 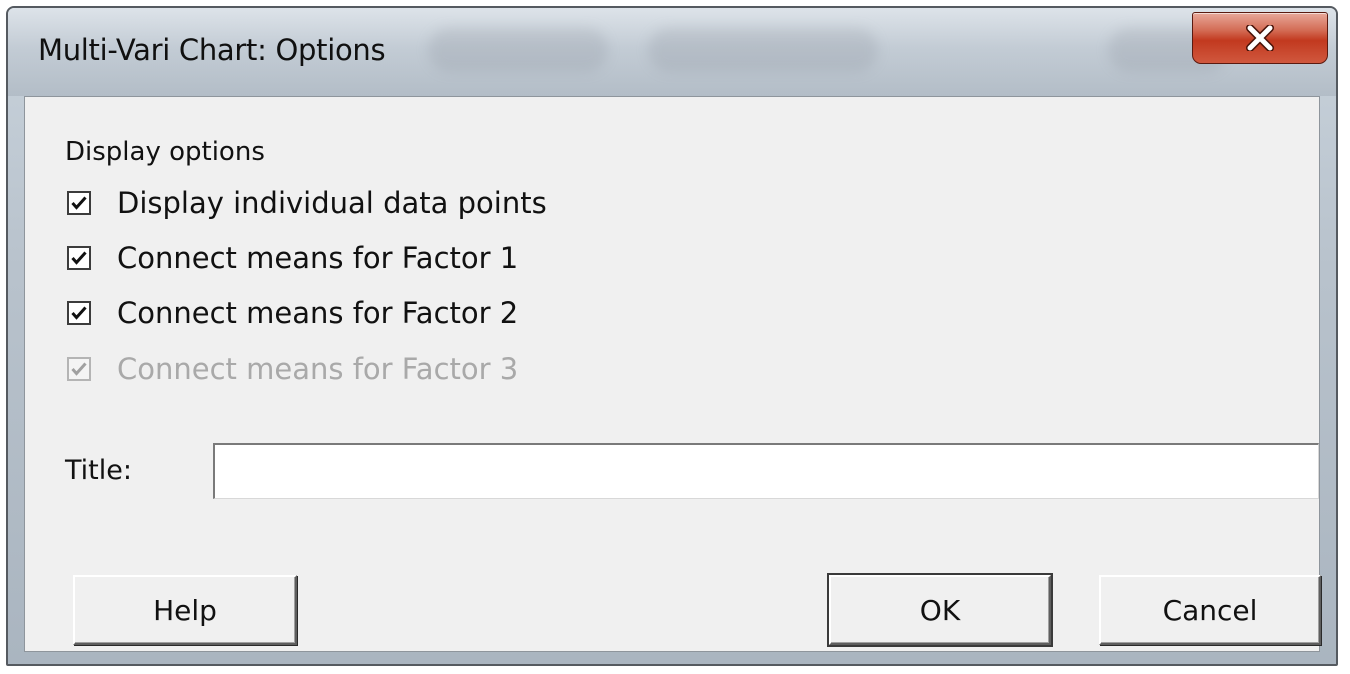 What do you see at coordinates (318, 258) in the screenshot?
I see `checkbox-label: Connect means for Factor 1` at bounding box center [318, 258].